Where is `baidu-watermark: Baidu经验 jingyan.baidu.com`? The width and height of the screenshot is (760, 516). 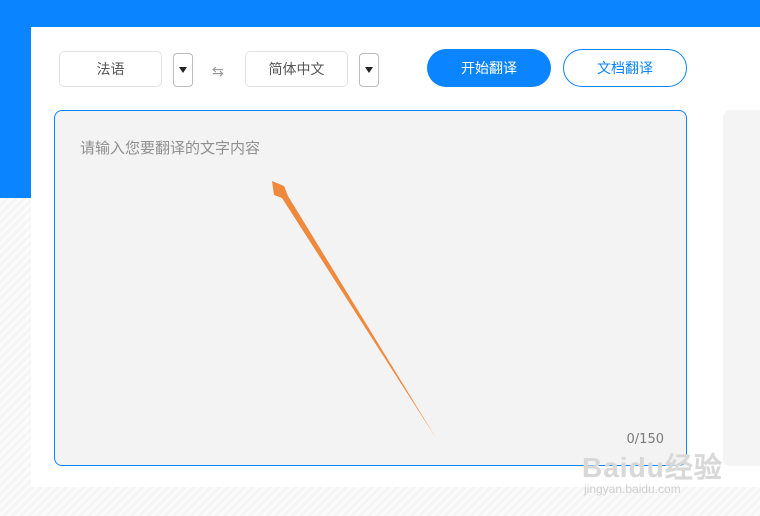 baidu-watermark: Baidu经验 jingyan.baidu.com is located at coordinates (657, 474).